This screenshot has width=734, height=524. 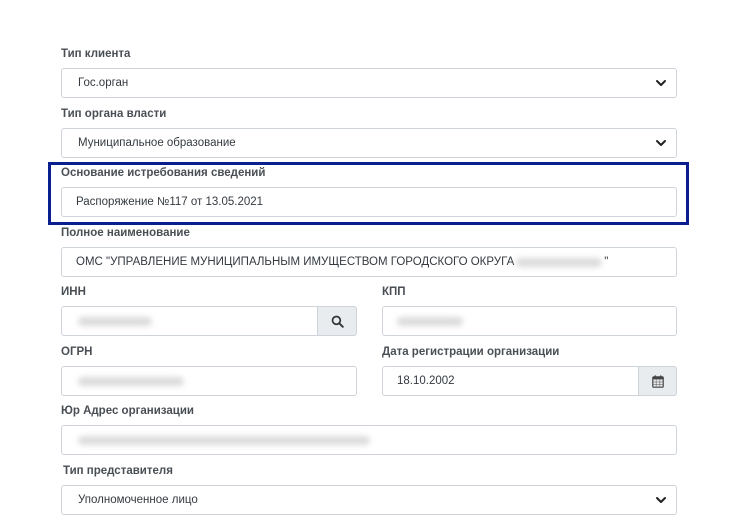 What do you see at coordinates (125, 233) in the screenshot?
I see `full-name-label: Полное наименование` at bounding box center [125, 233].